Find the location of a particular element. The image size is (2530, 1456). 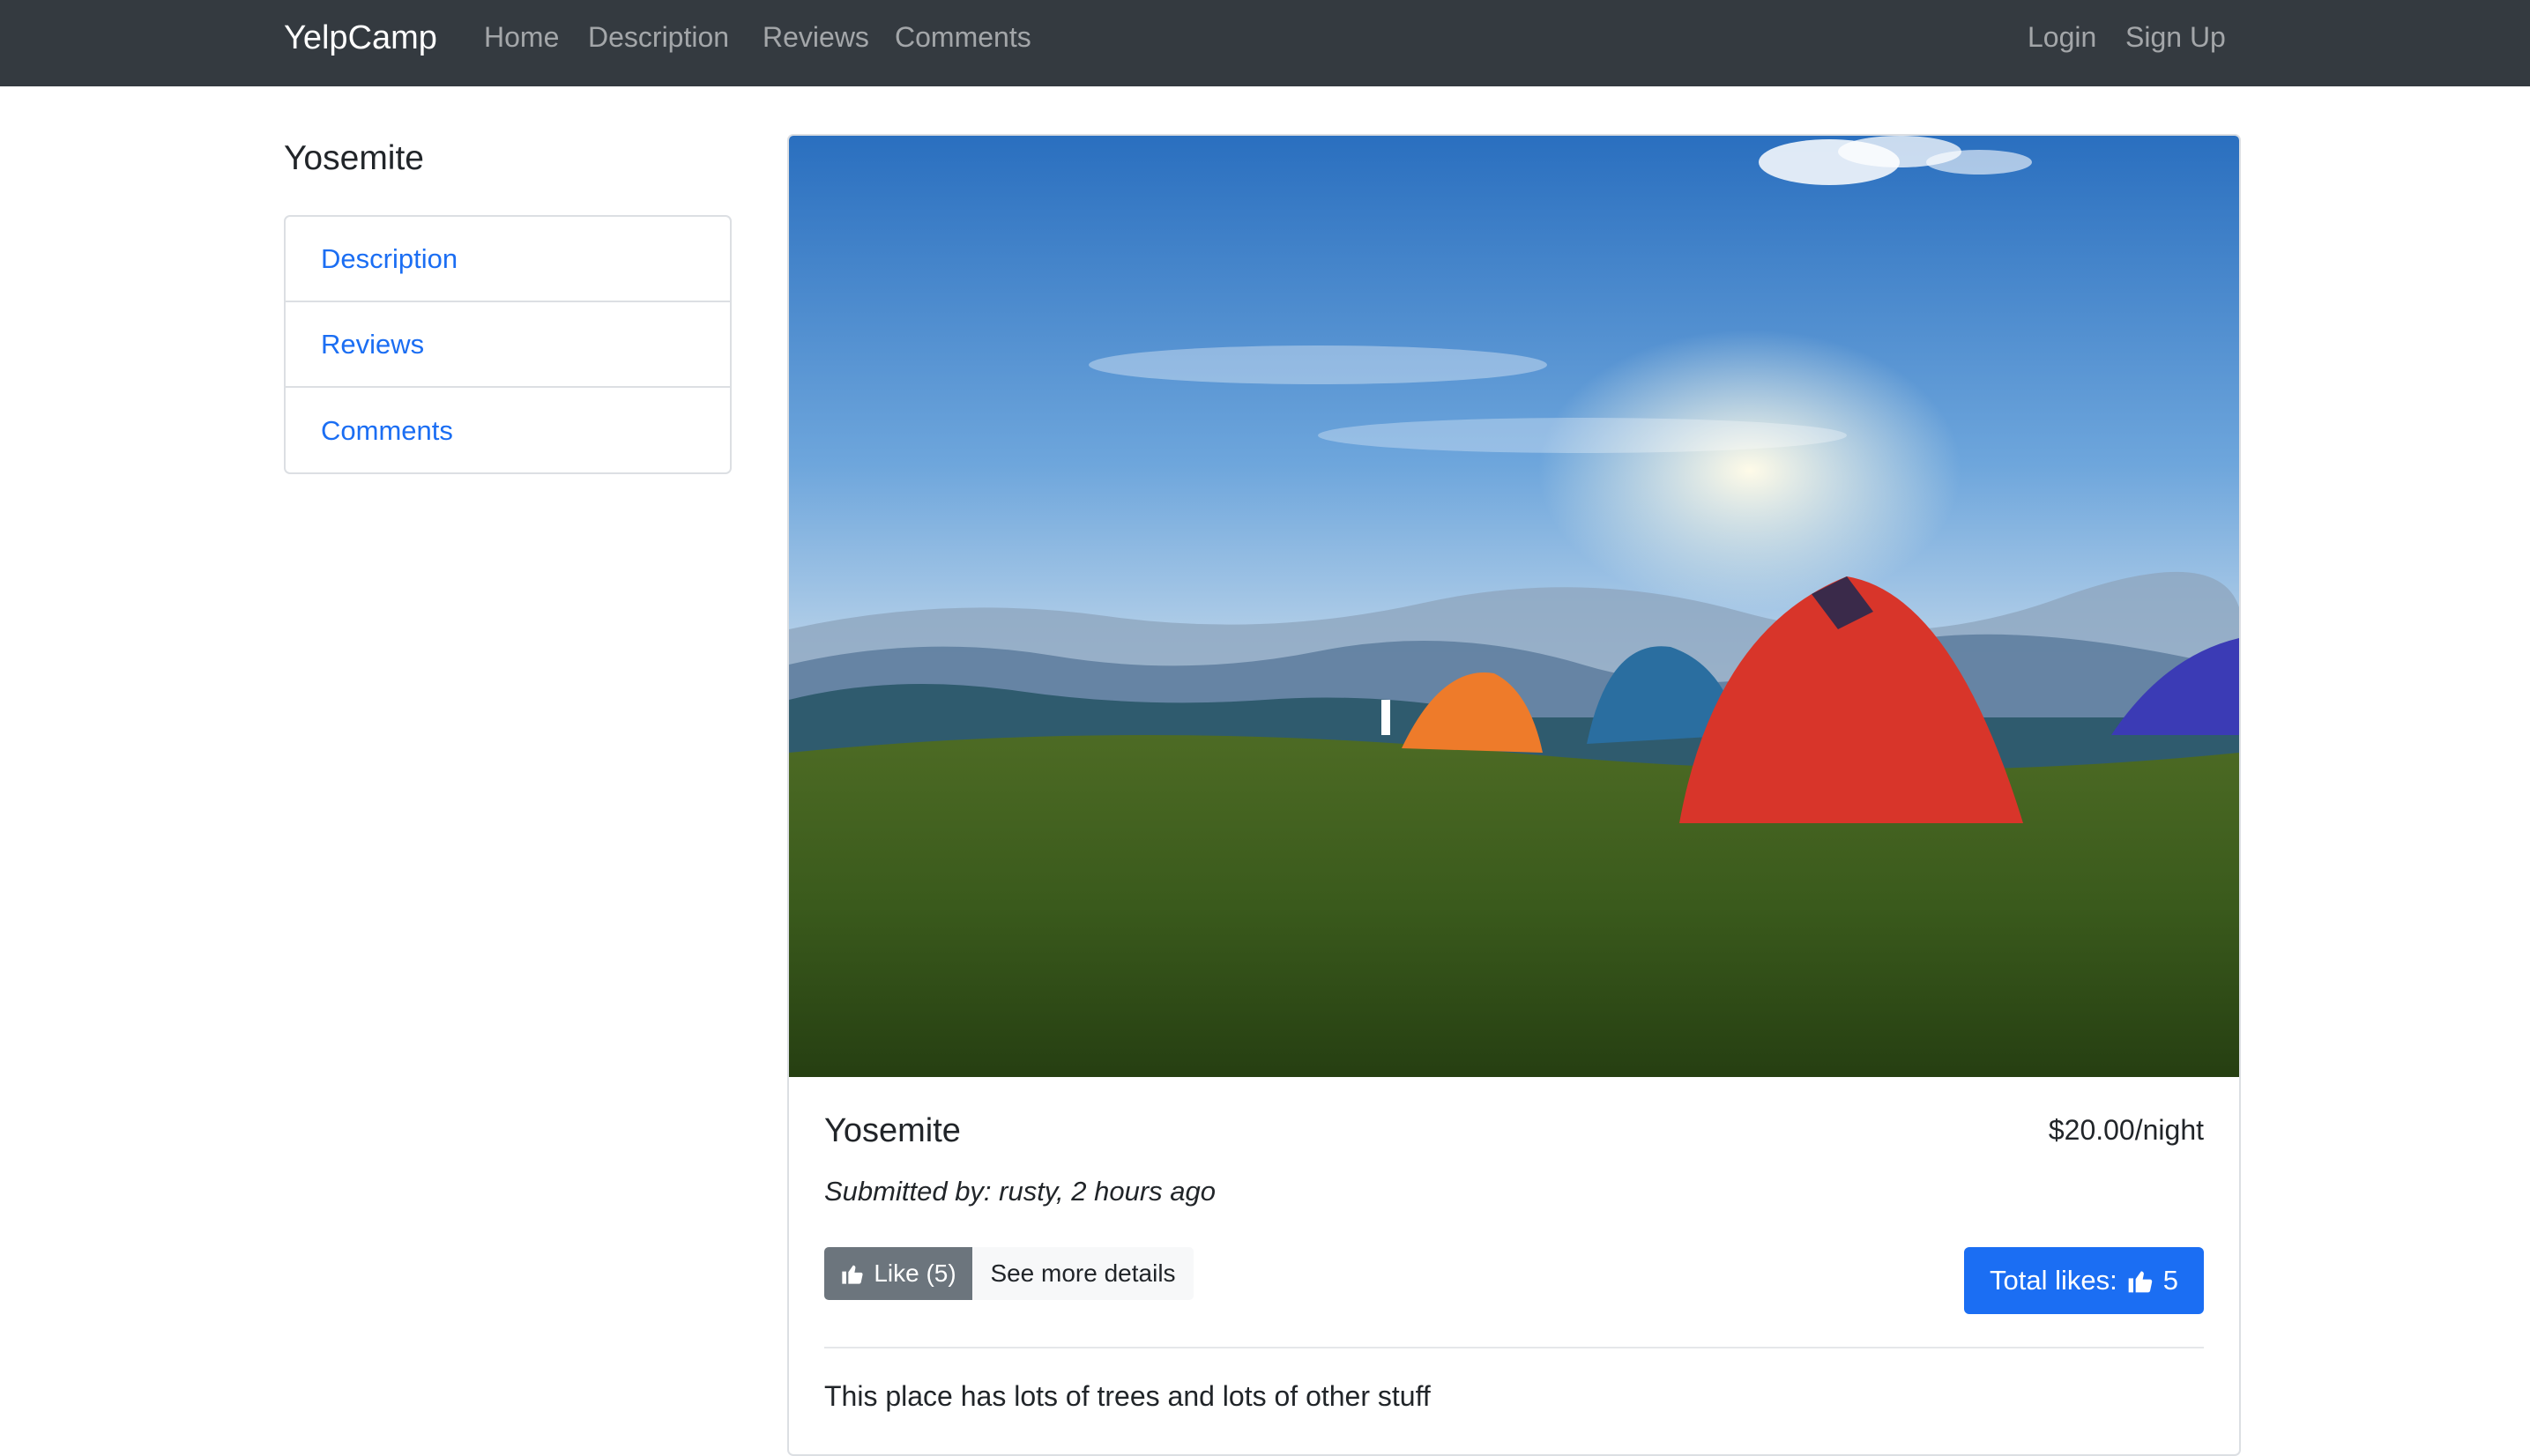

total-likes-count: 5 is located at coordinates (2170, 1280).